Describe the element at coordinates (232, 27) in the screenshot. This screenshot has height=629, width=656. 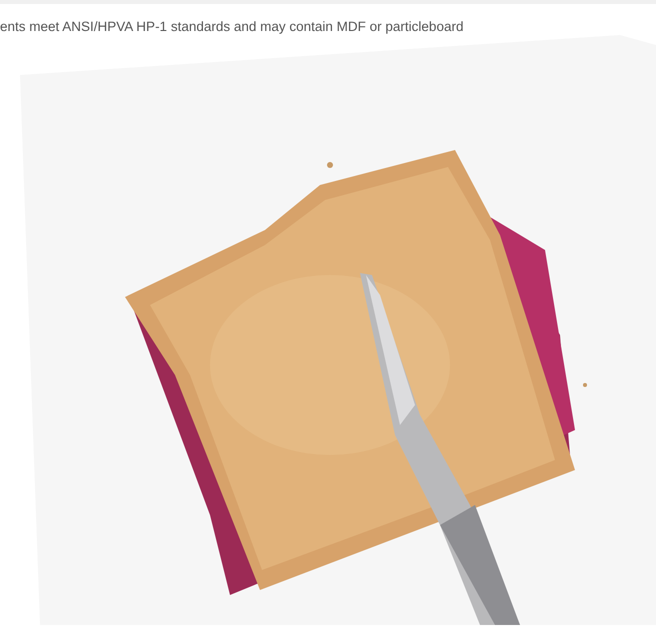
I see `caption-text: ents meet ANSI/HPVA HP-1 standards and may contain MDF or particleboard` at that location.